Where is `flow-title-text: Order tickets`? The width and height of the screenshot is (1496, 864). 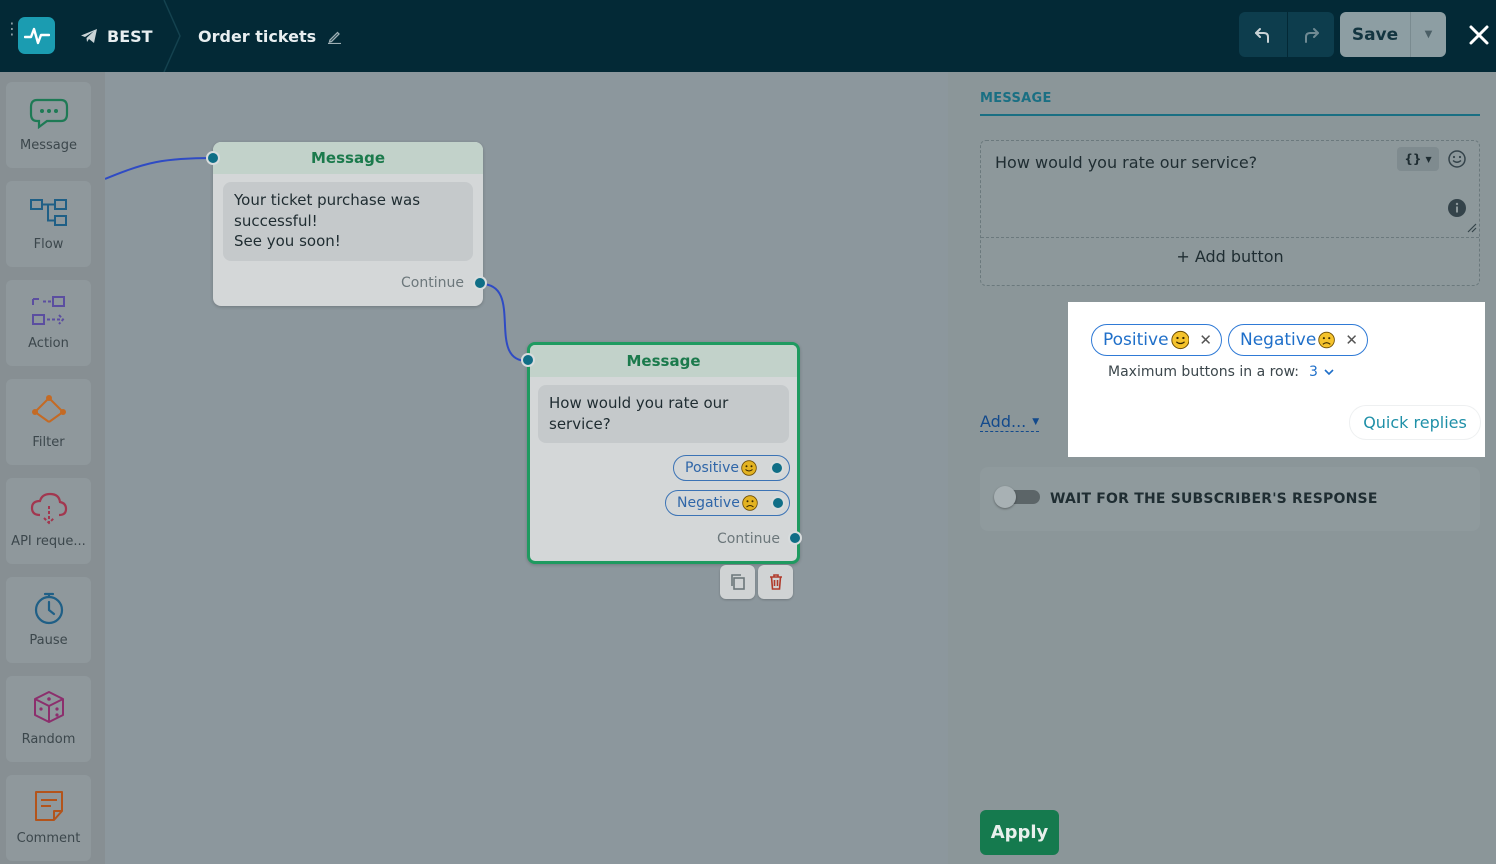 flow-title-text: Order tickets is located at coordinates (257, 36).